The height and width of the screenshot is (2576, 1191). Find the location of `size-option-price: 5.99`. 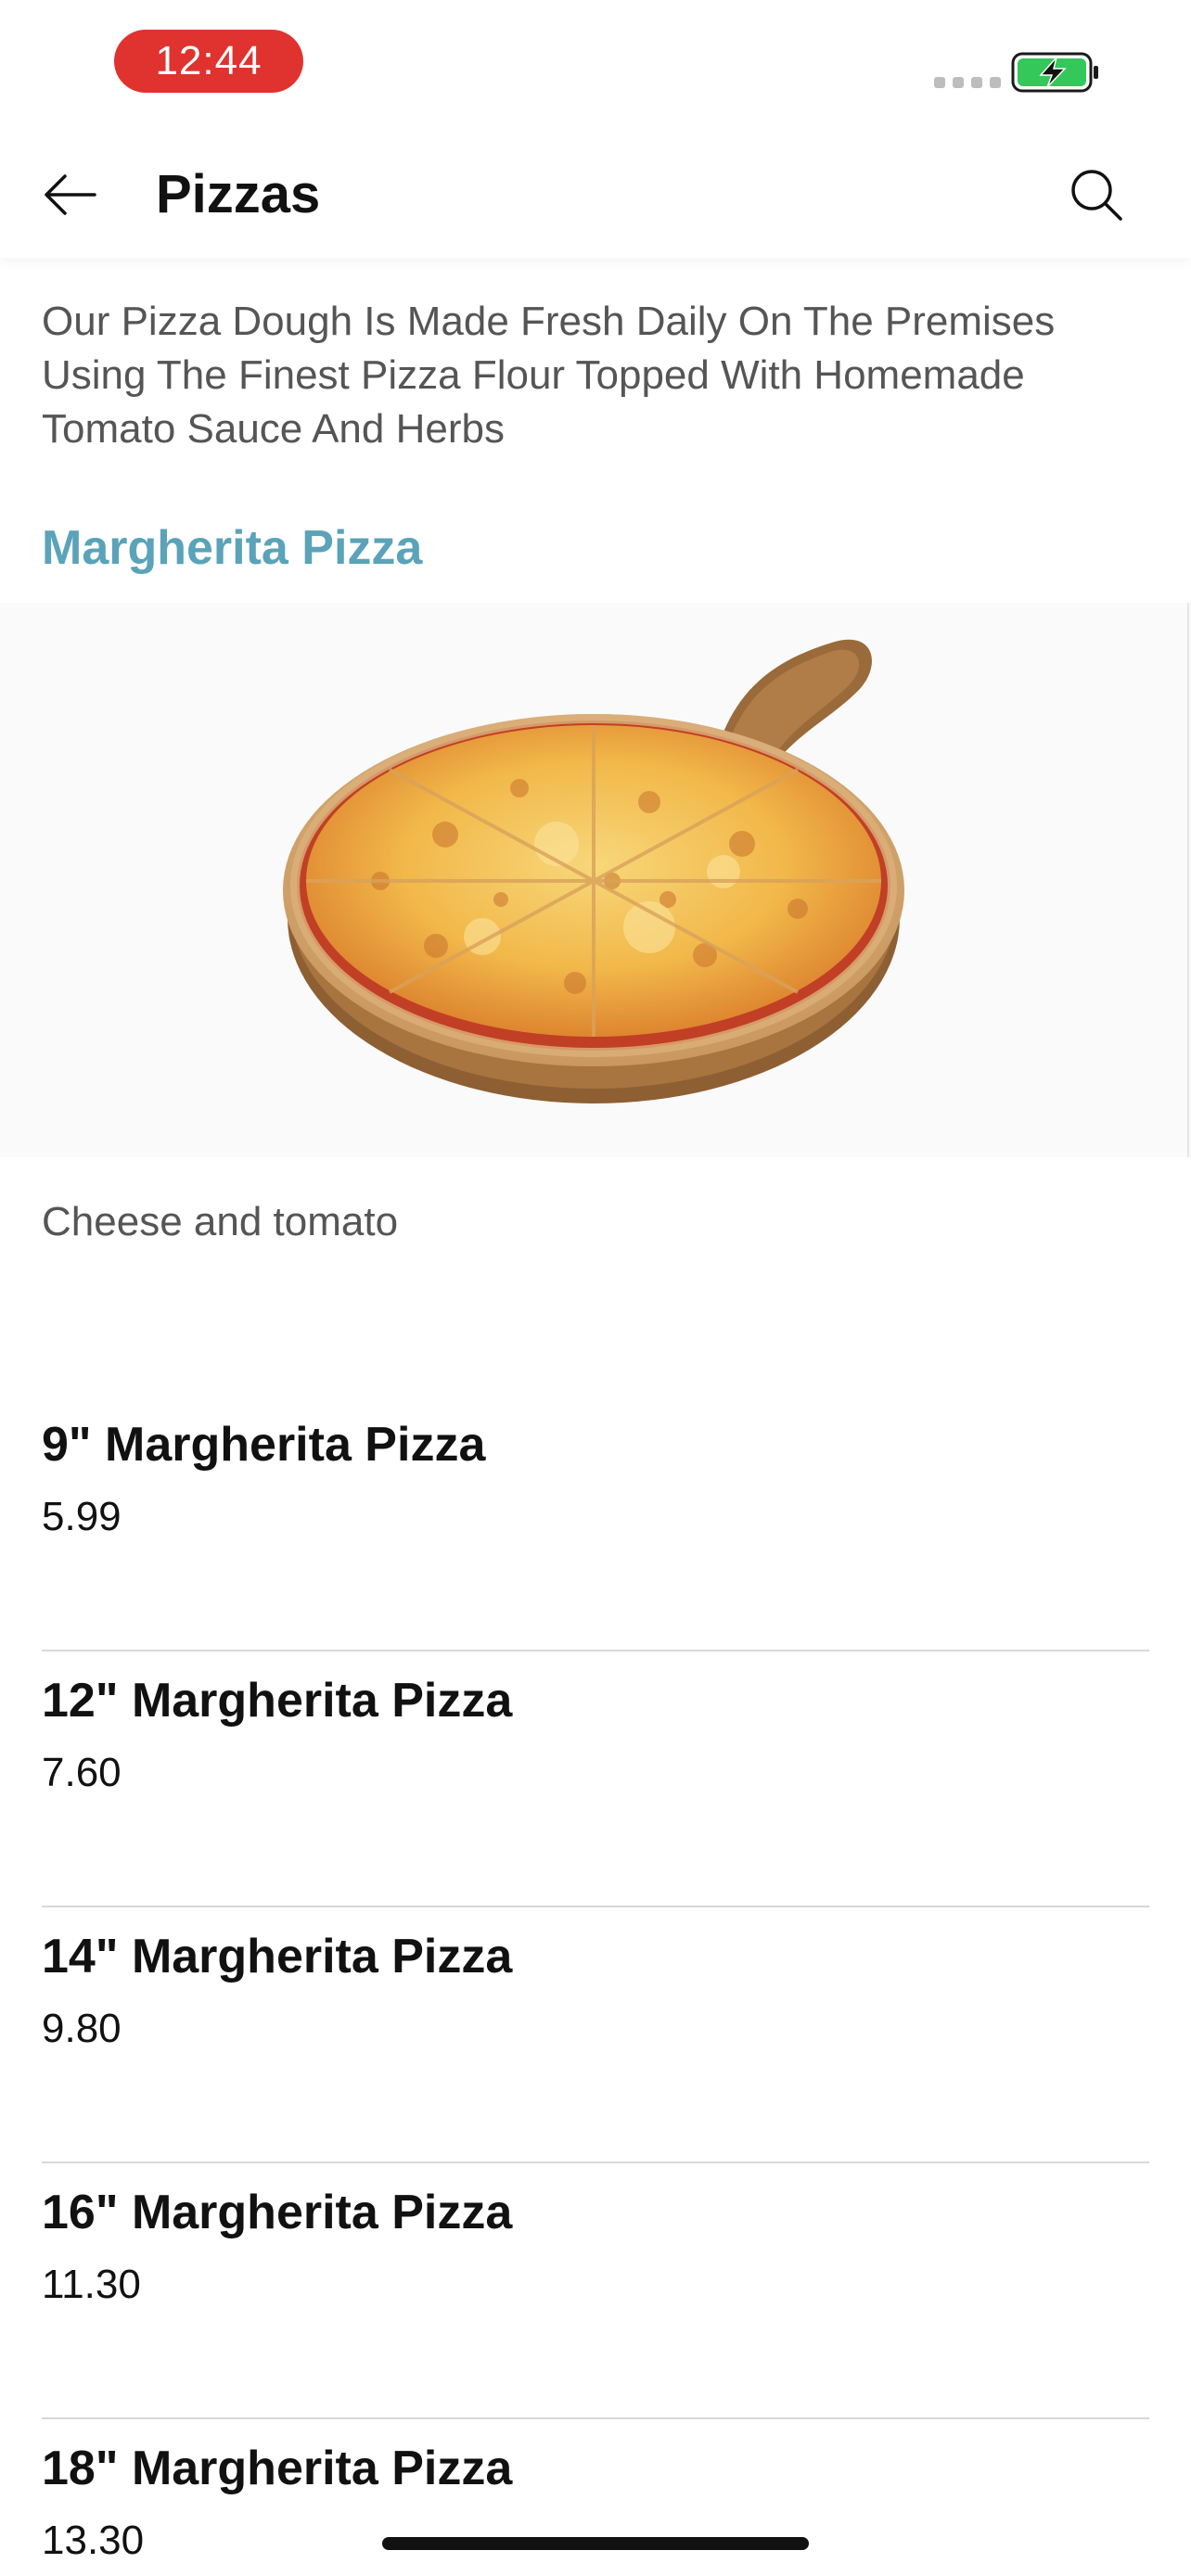

size-option-price: 5.99 is located at coordinates (82, 1517).